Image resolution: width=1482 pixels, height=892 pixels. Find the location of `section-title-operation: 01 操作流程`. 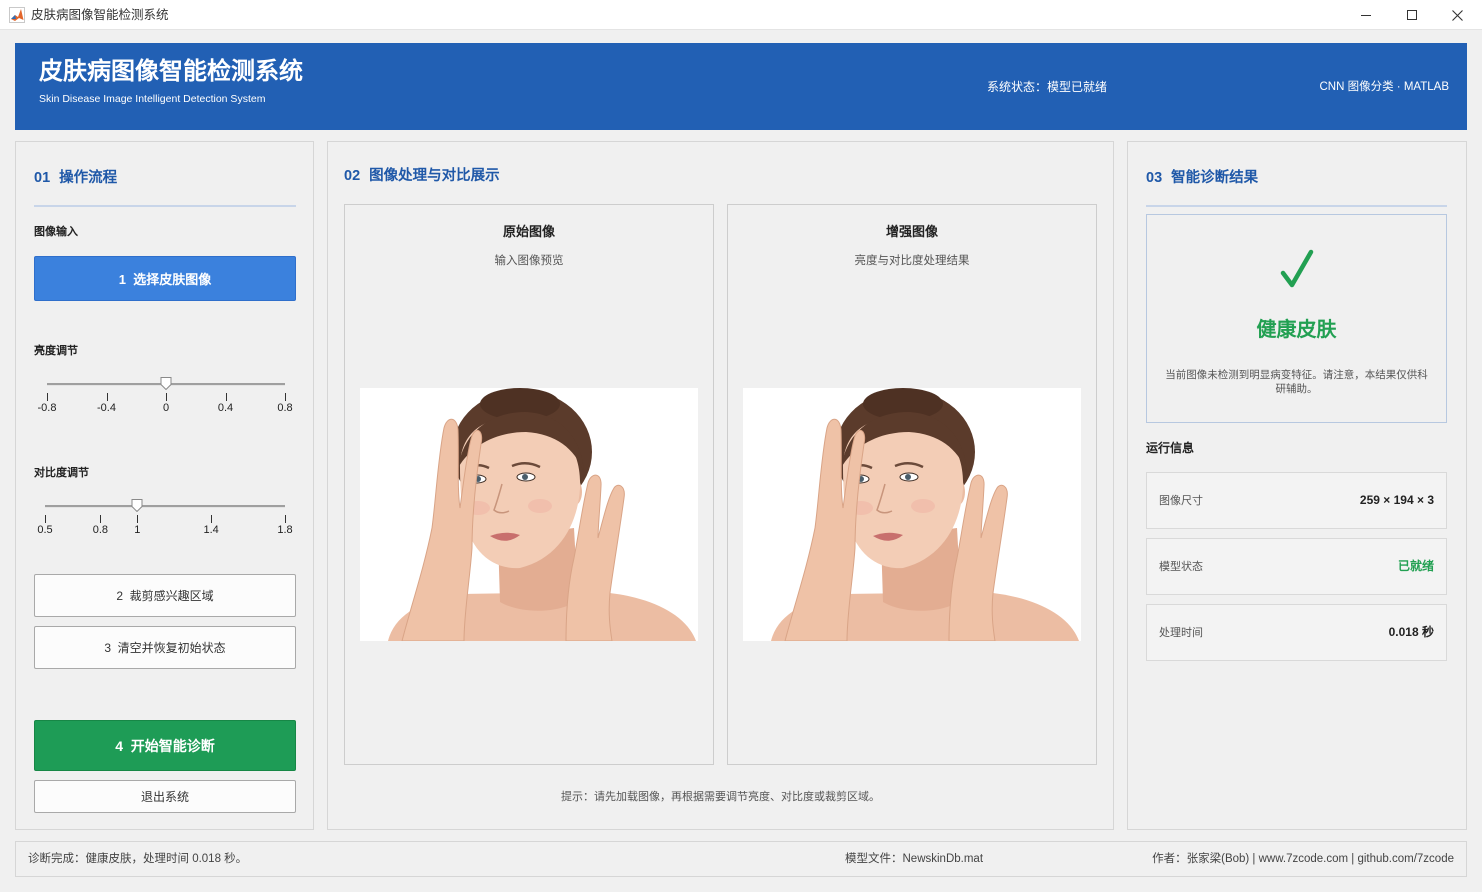

section-title-operation: 01 操作流程 is located at coordinates (75, 178).